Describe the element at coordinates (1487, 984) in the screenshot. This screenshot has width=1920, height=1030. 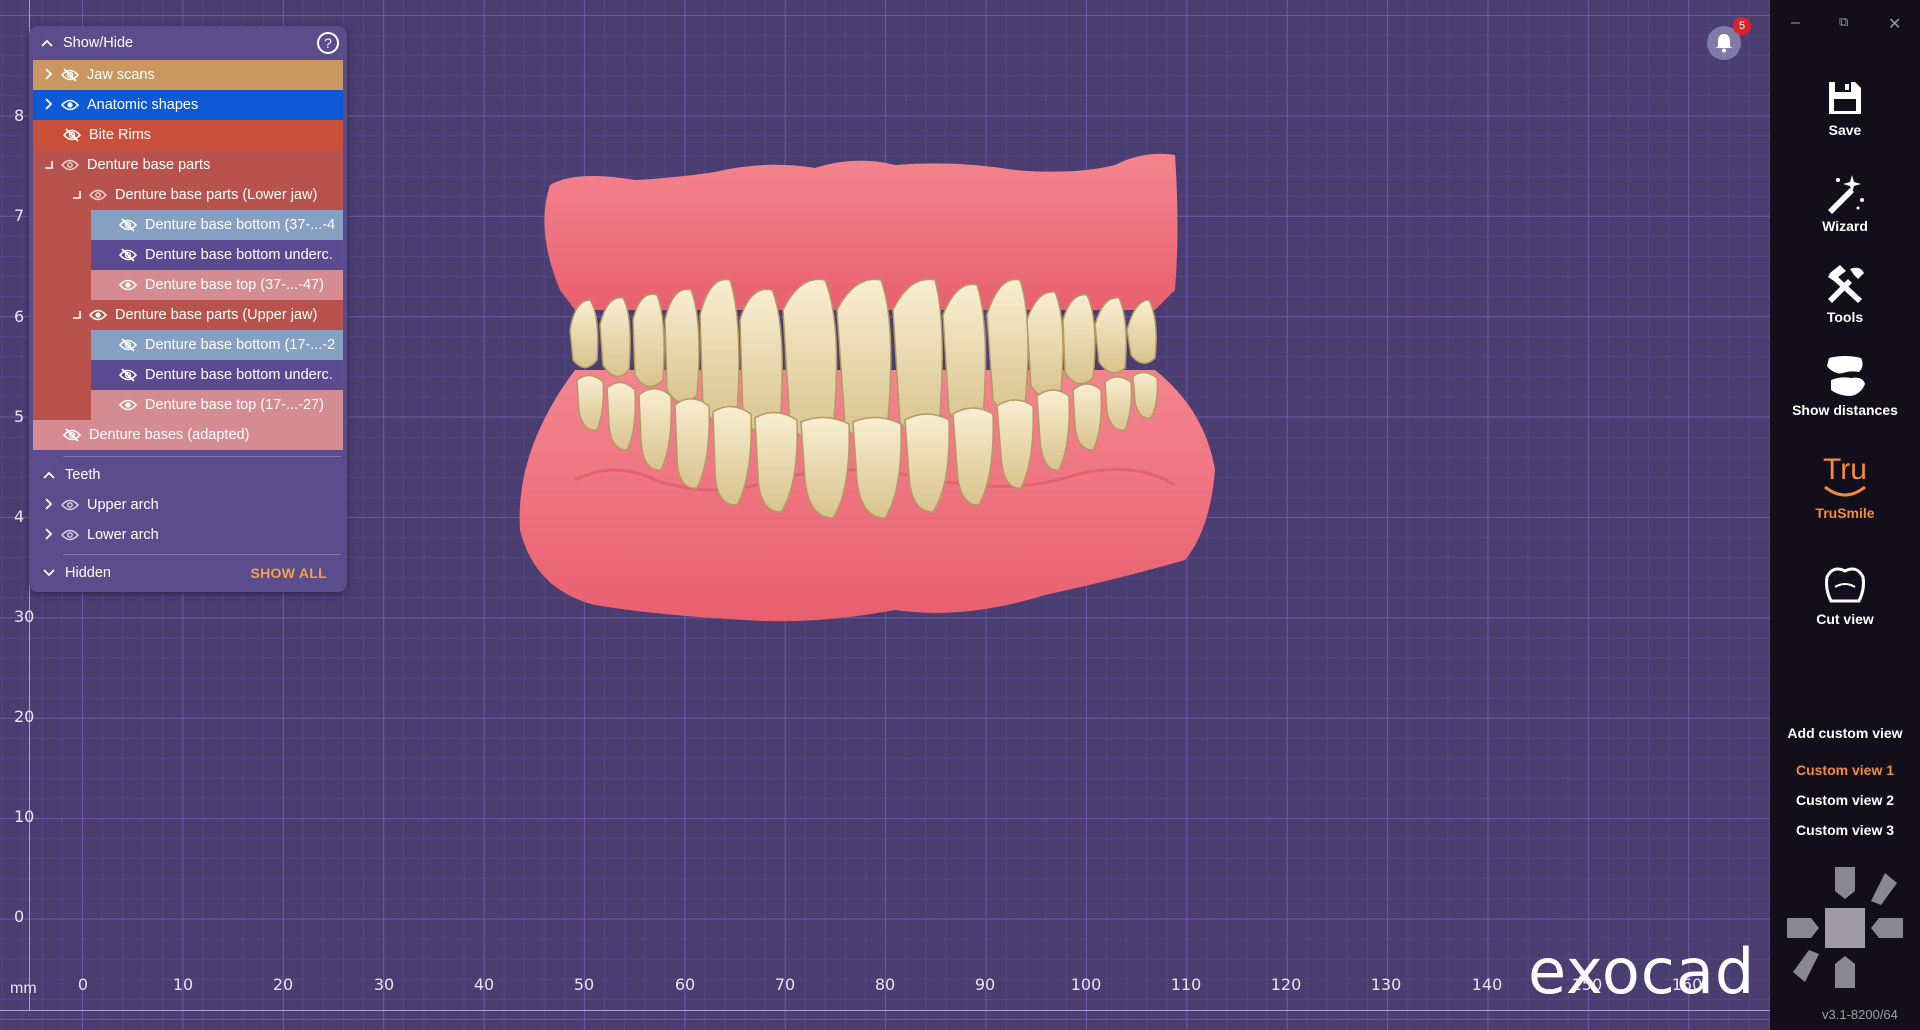
I see `x-tick-label: 140` at that location.